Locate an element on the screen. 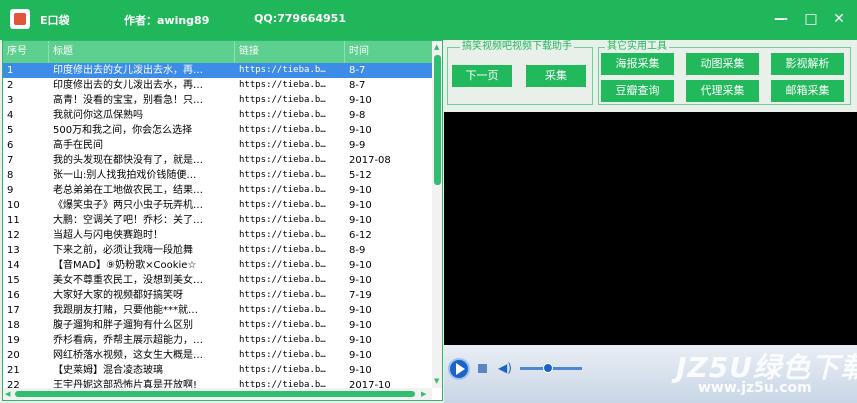  table-row: 4 我就问你这瓜保熟吗 https://tieba.b… 9-8 is located at coordinates (217, 115).